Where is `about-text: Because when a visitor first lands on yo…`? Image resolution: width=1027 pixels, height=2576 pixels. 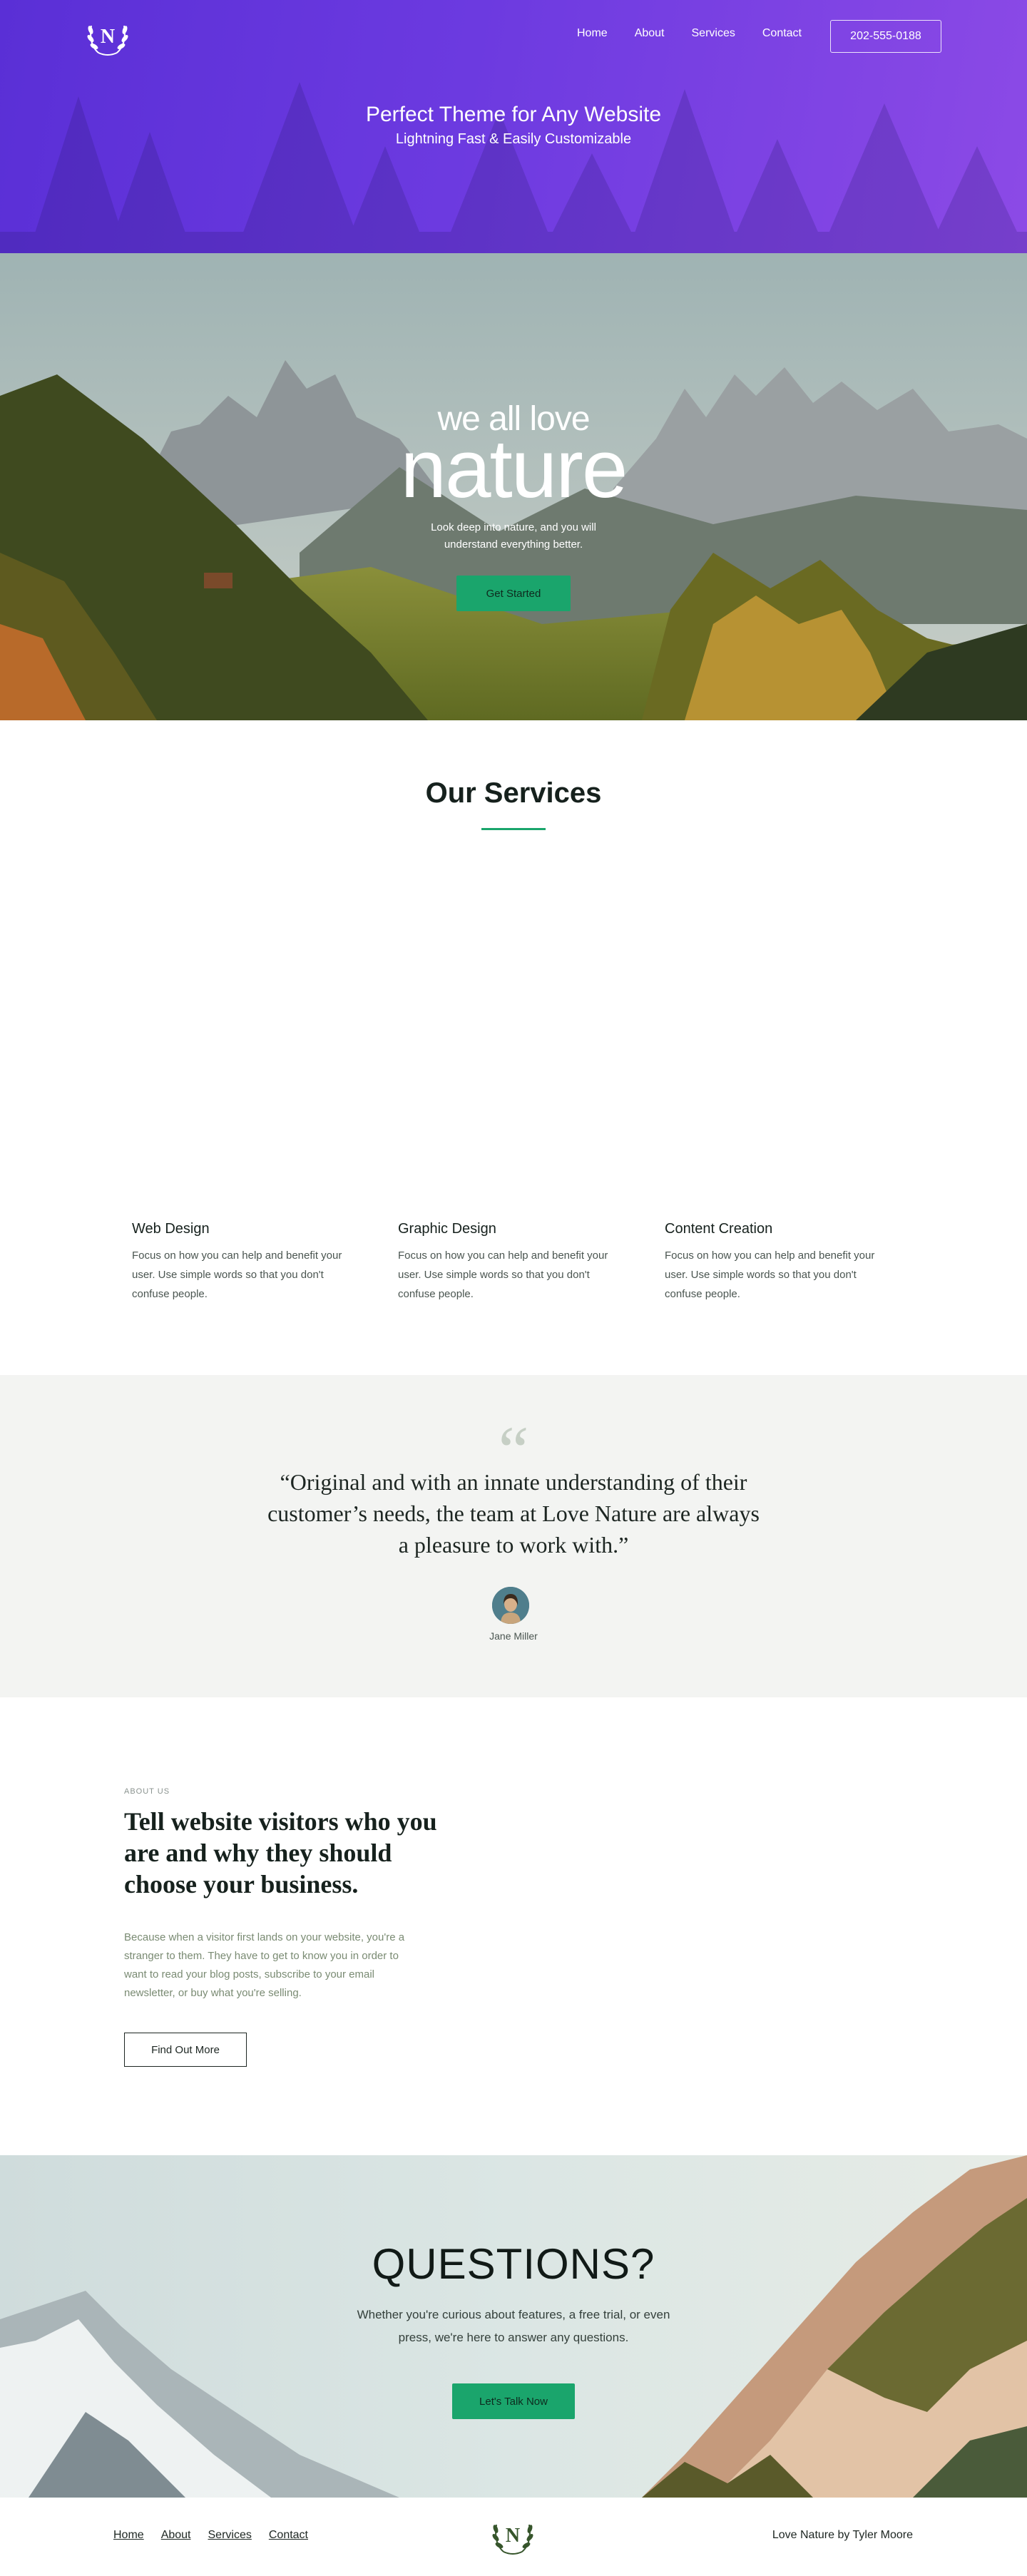
about-text: Because when a visitor first lands on yo… is located at coordinates (264, 1965).